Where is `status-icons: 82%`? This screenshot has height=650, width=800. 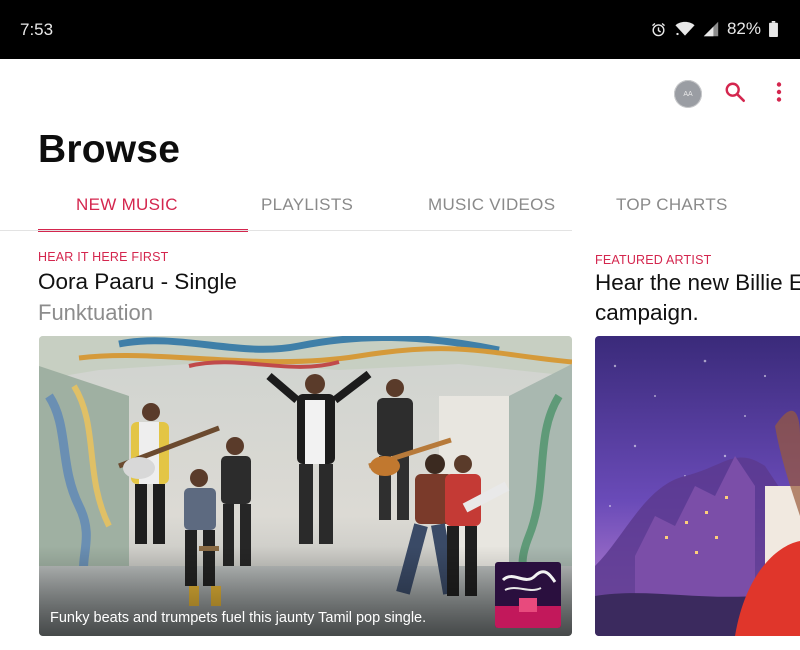 status-icons: 82% is located at coordinates (714, 29).